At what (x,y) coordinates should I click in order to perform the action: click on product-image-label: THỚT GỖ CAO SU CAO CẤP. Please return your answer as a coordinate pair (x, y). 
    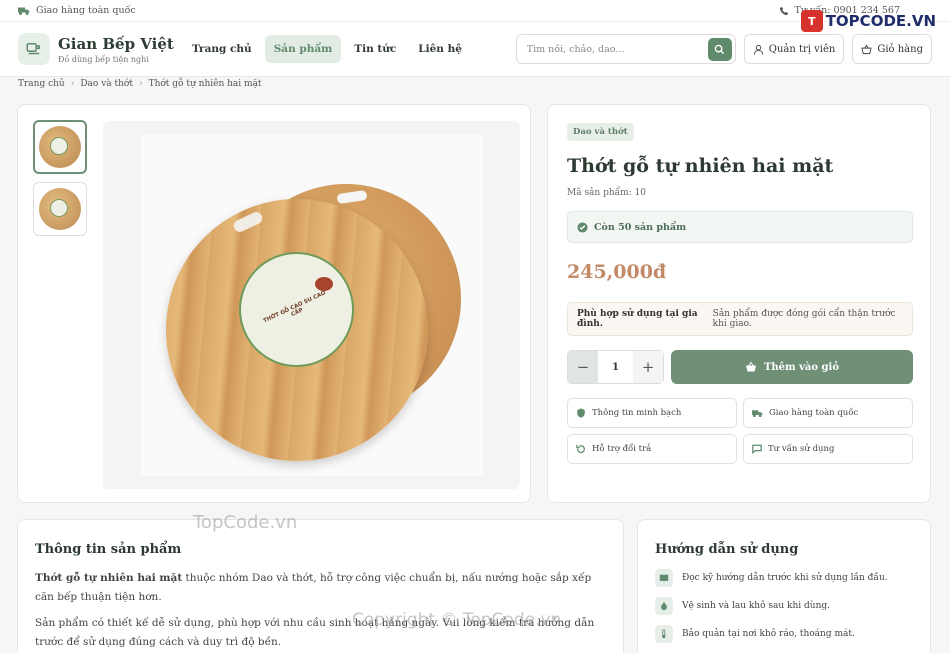
    Looking at the image, I should click on (294, 306).